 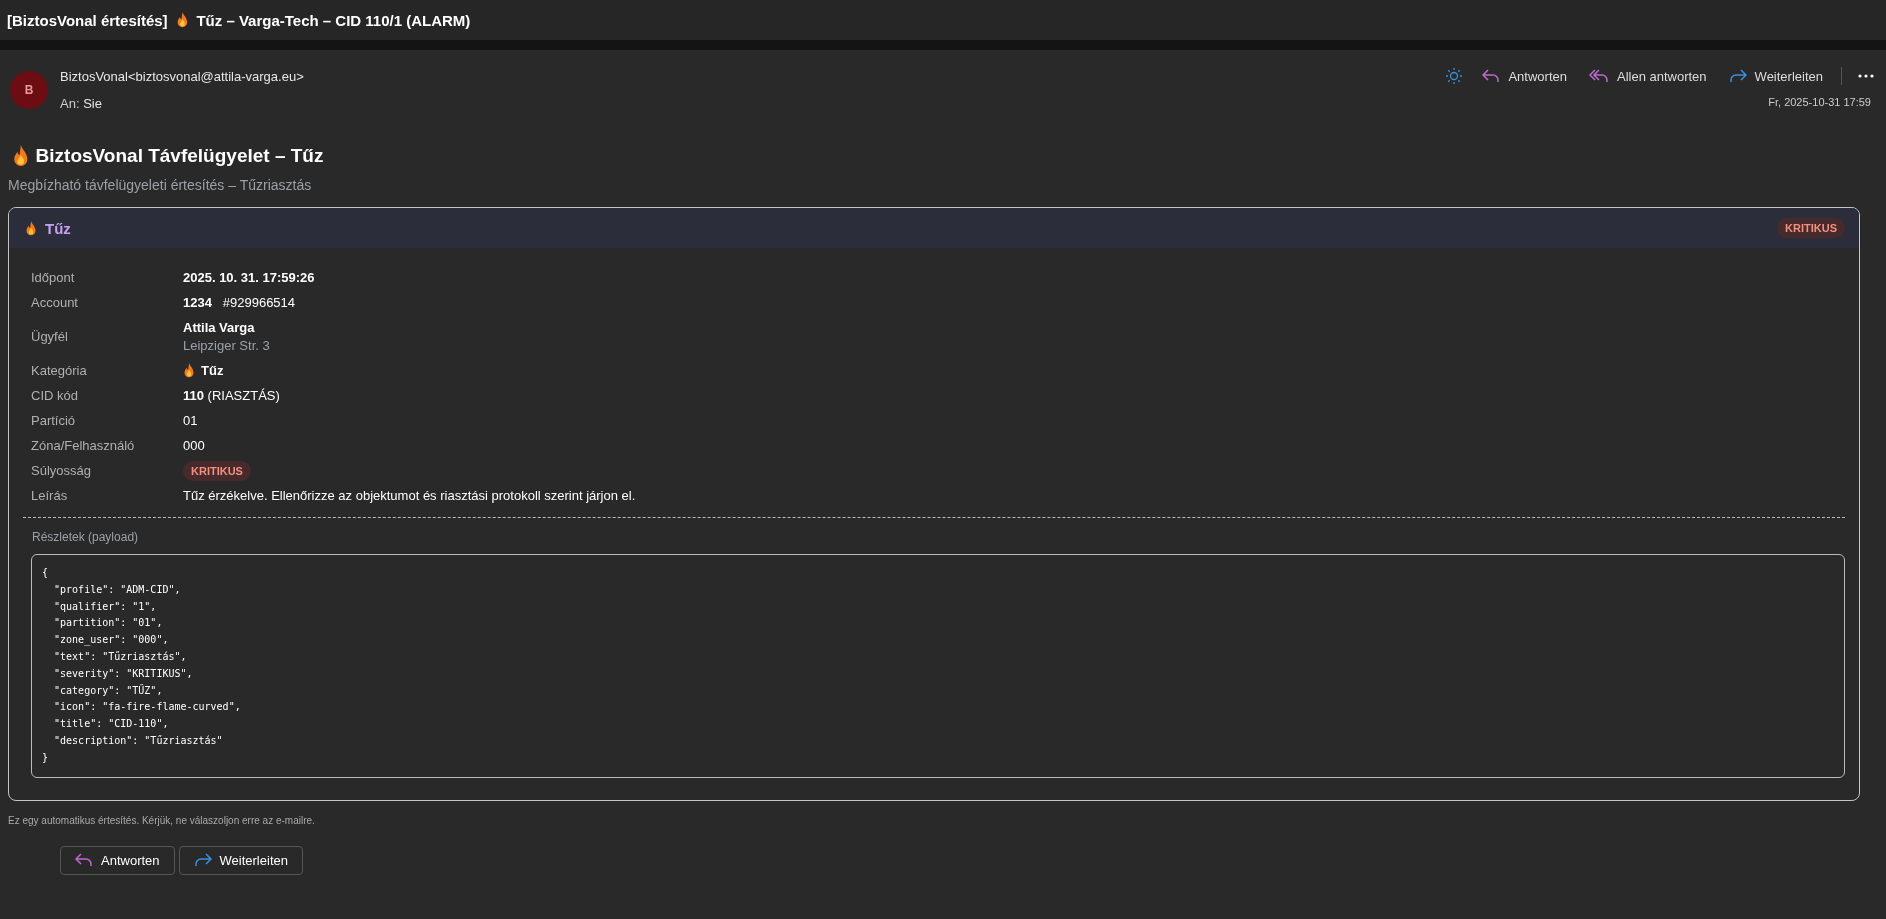 I want to click on field-value: 01, so click(x=191, y=420).